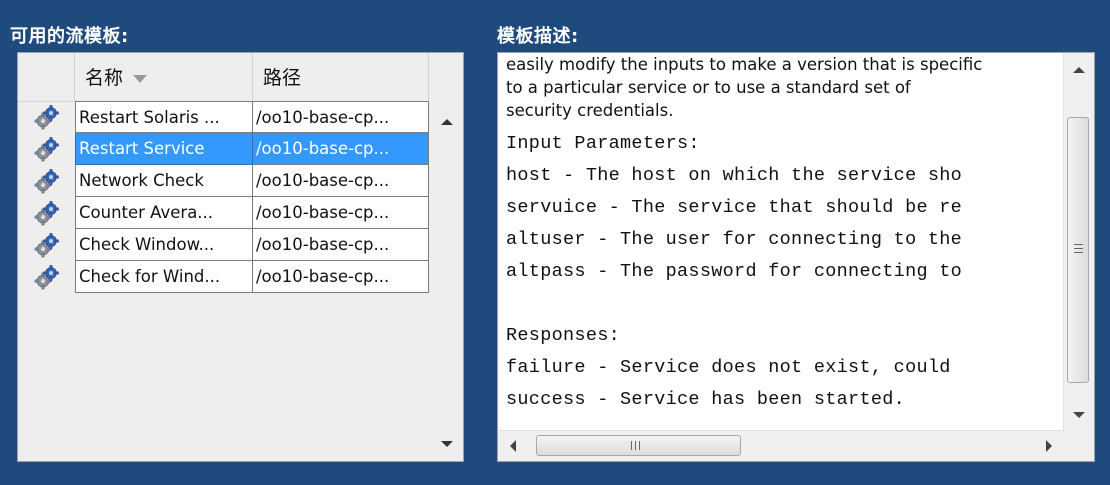 Image resolution: width=1110 pixels, height=485 pixels. I want to click on row-name-cell: Restart Service, so click(164, 149).